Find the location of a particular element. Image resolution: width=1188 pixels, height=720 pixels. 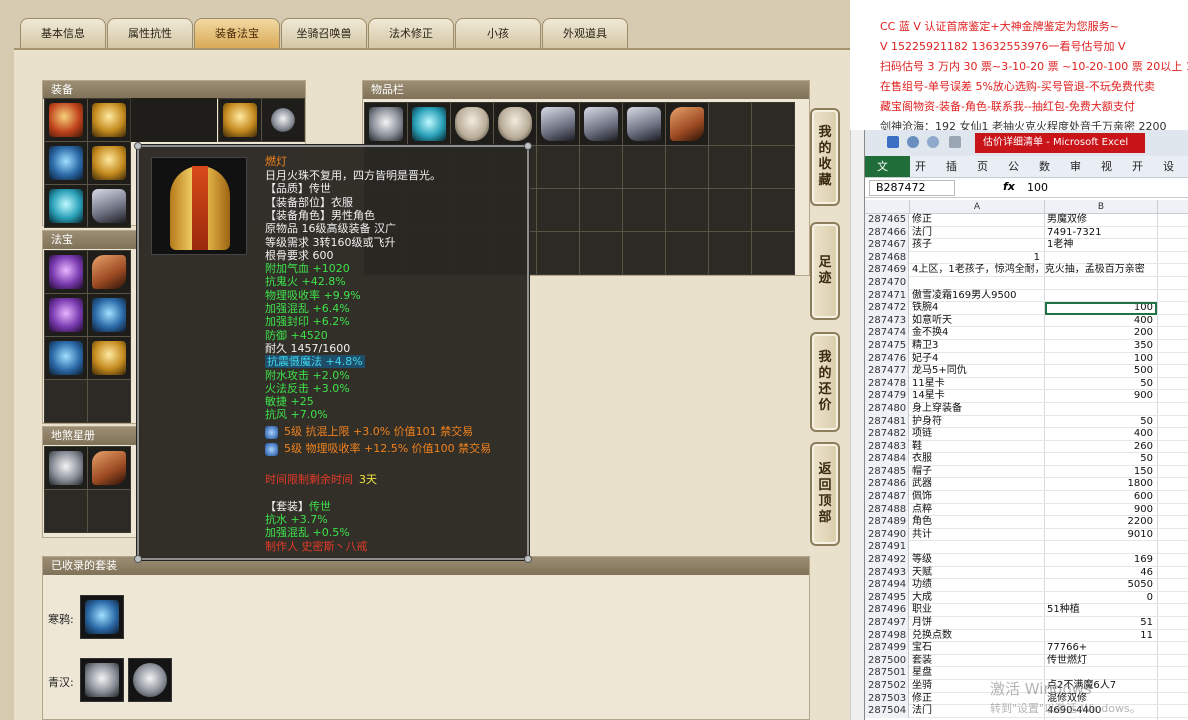

cell-a: 点粹 is located at coordinates (977, 510).